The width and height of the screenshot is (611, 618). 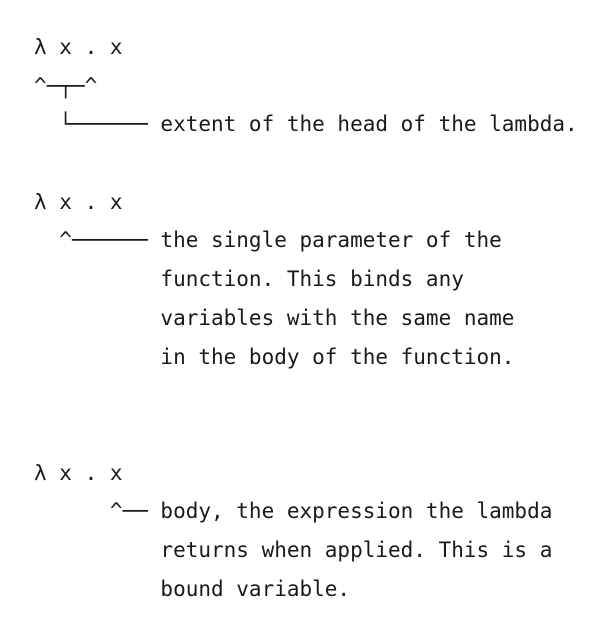 I want to click on parameter-annotation-4: in the body of the function., so click(x=274, y=356).